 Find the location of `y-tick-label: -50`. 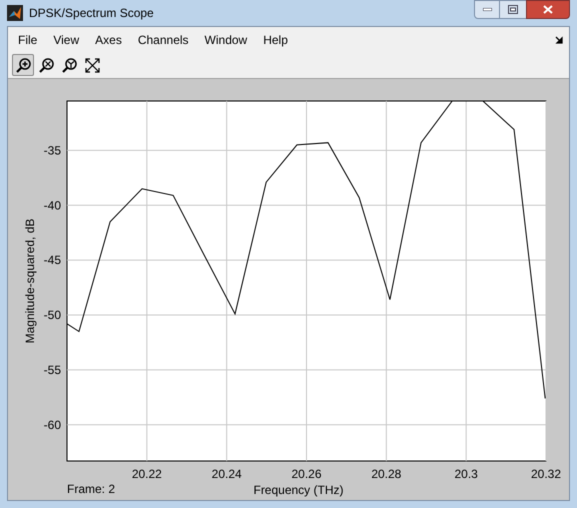

y-tick-label: -50 is located at coordinates (52, 315).